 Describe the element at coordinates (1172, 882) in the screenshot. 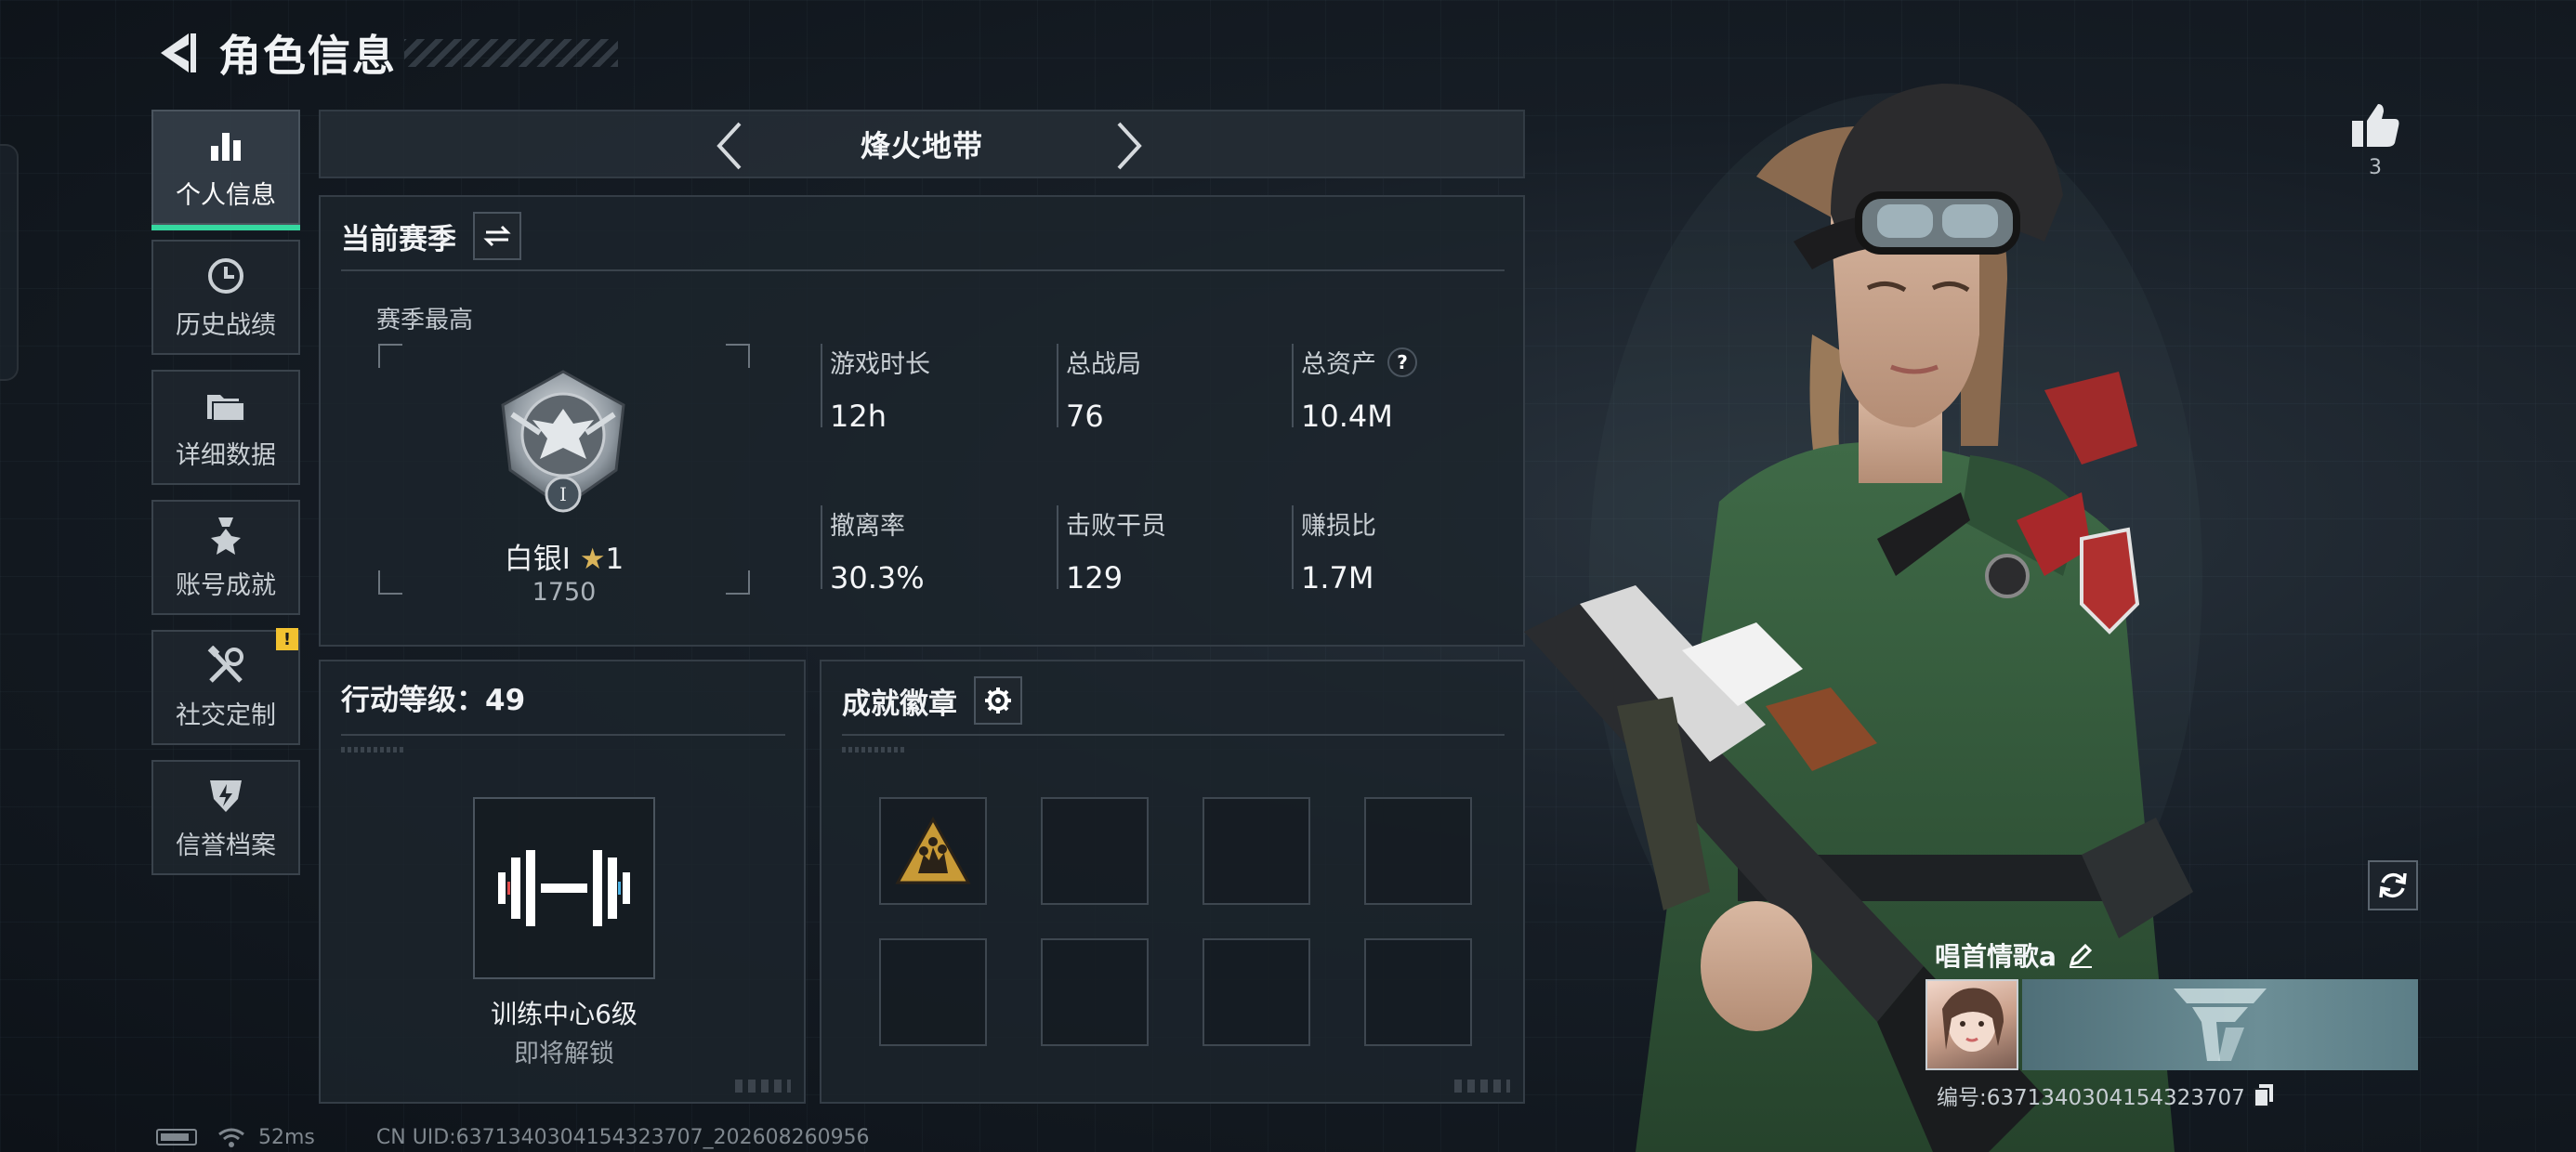

I see `achievement-badges-panel: 成就徽章` at that location.